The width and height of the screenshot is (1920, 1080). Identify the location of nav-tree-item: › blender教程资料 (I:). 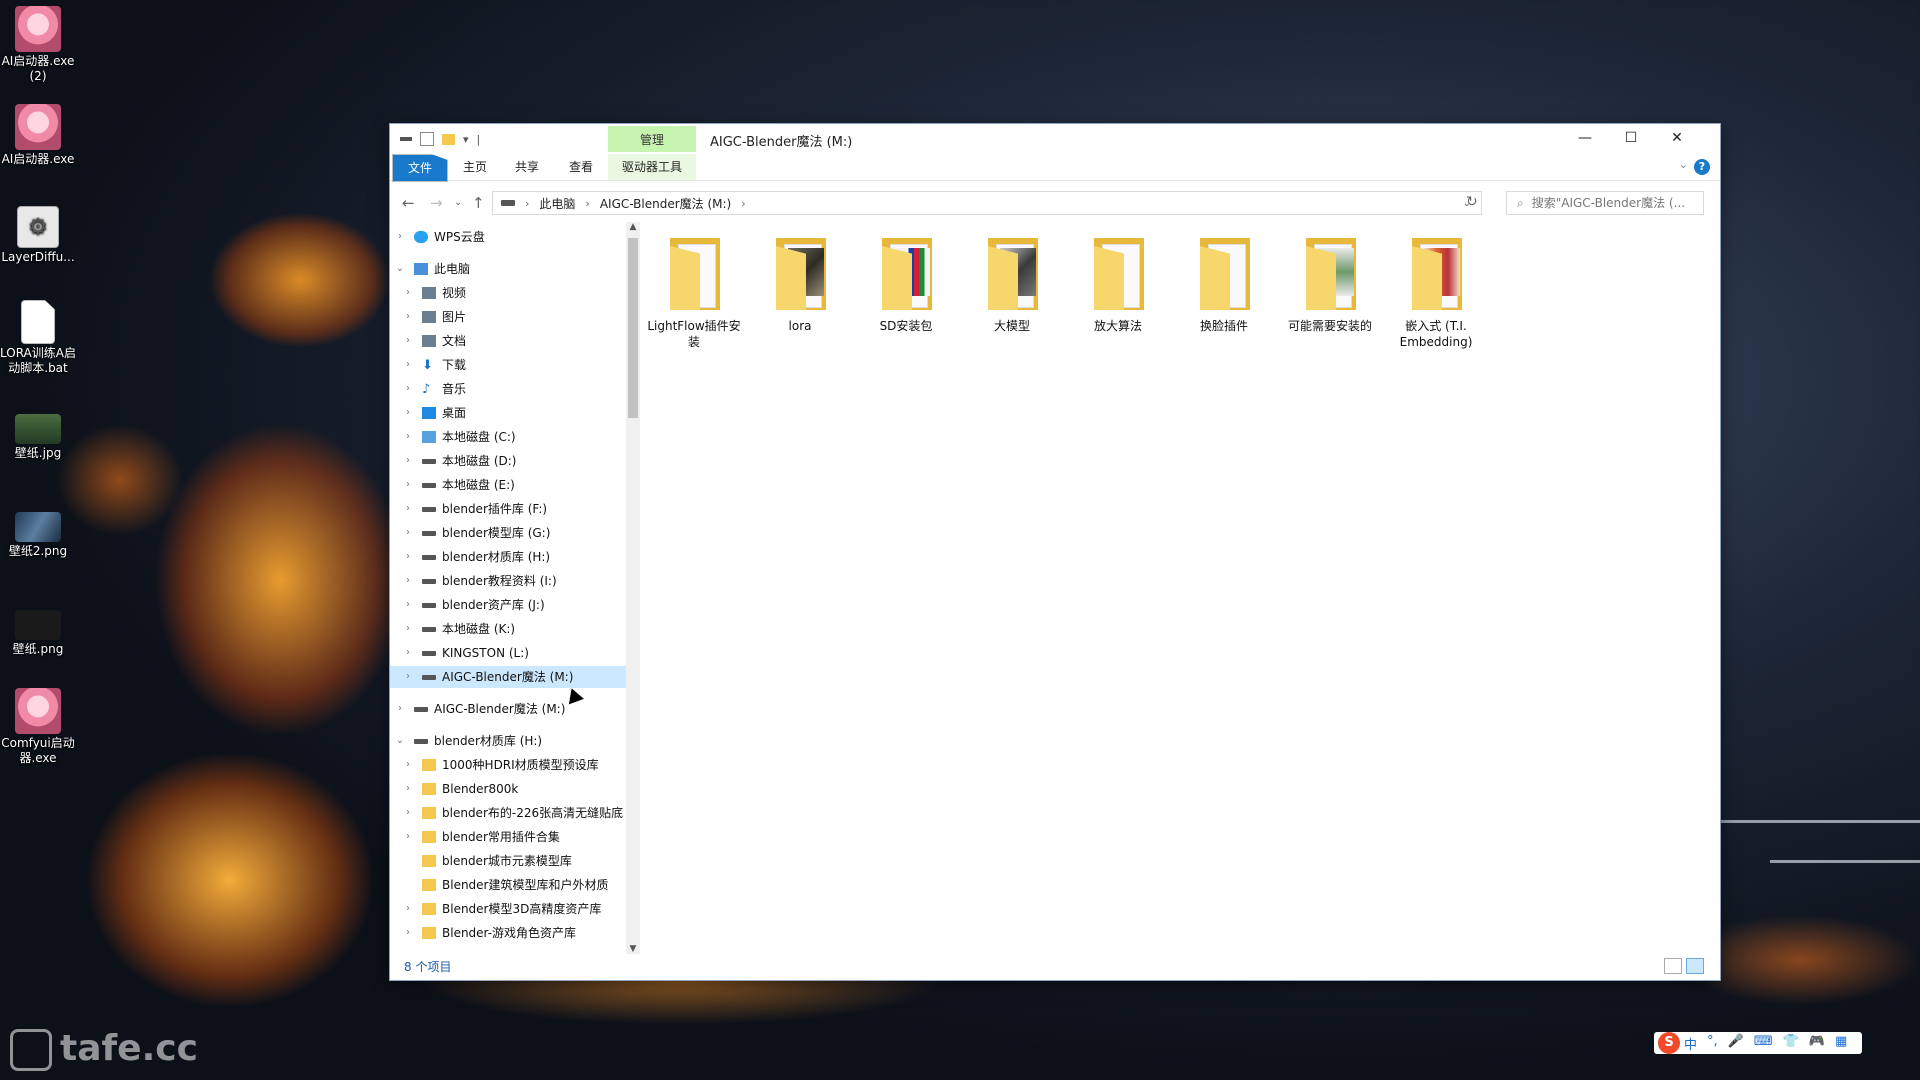
(508, 581).